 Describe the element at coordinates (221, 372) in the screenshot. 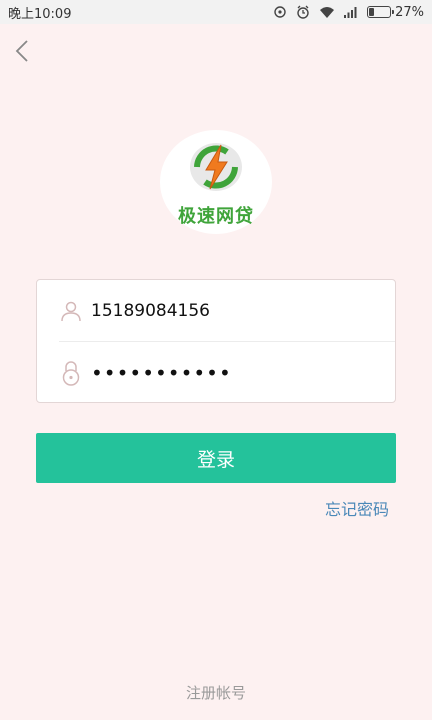

I see `password-input` at that location.